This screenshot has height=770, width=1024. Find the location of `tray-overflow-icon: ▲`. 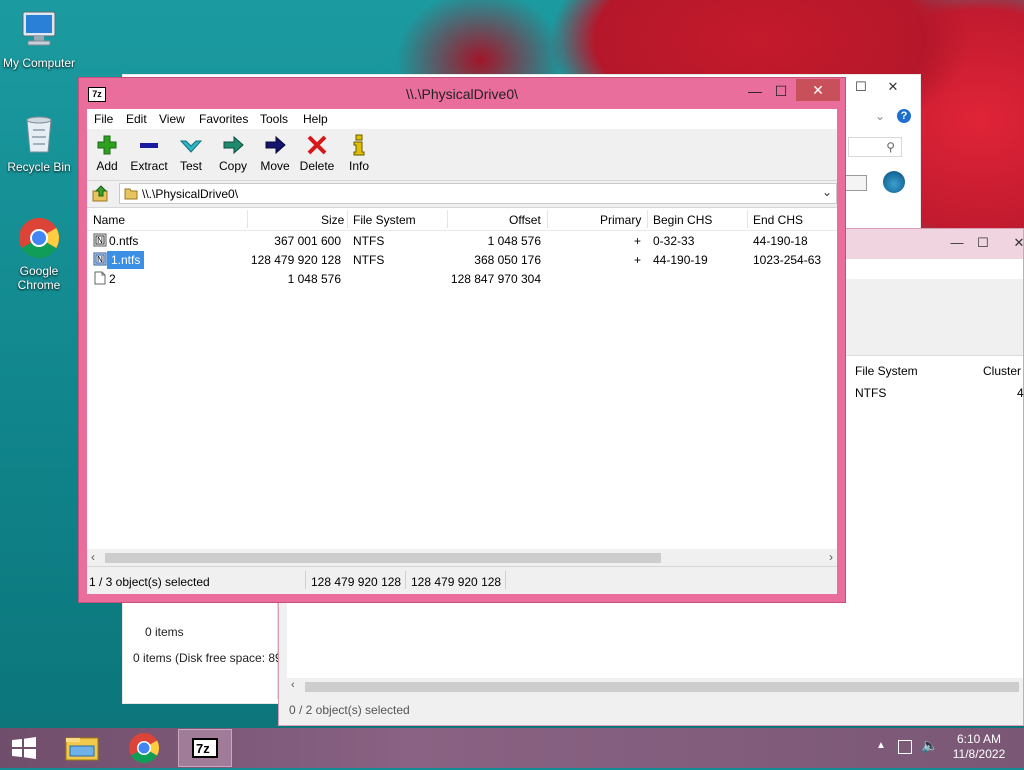

tray-overflow-icon: ▲ is located at coordinates (881, 745).